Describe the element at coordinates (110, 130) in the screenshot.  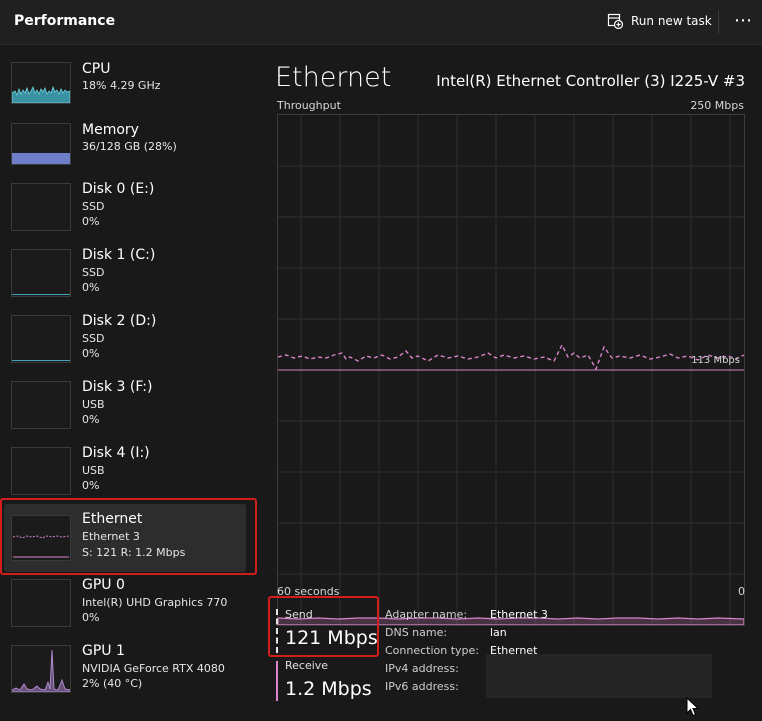
I see `sidebar-item-label: Memory` at that location.